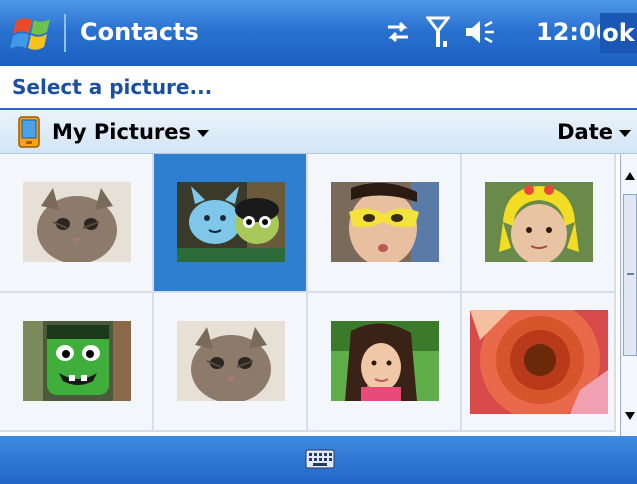 This screenshot has width=637, height=484. I want to click on app-title: Contacts, so click(139, 32).